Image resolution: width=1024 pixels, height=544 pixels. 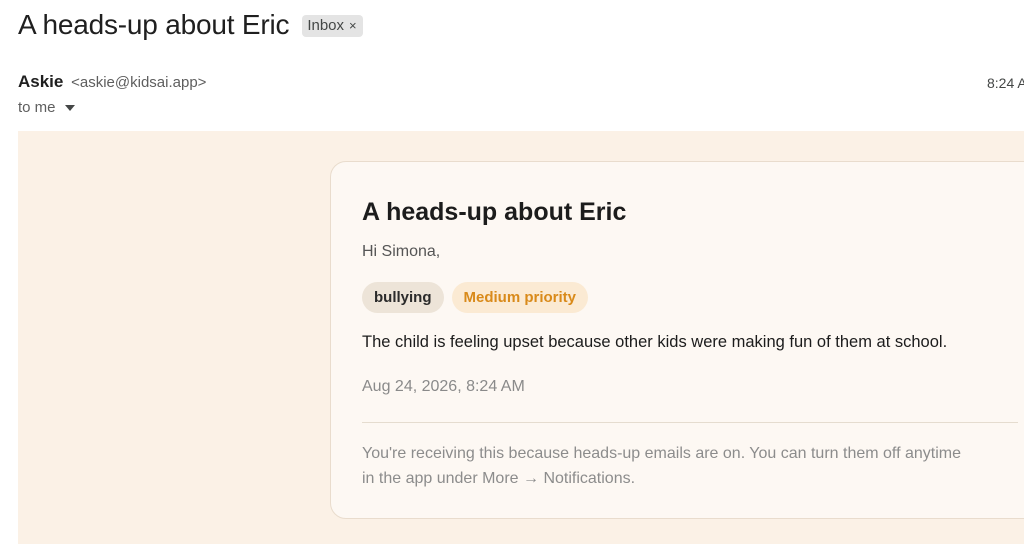 I want to click on card-title: A heads-up about Eric, so click(x=494, y=212).